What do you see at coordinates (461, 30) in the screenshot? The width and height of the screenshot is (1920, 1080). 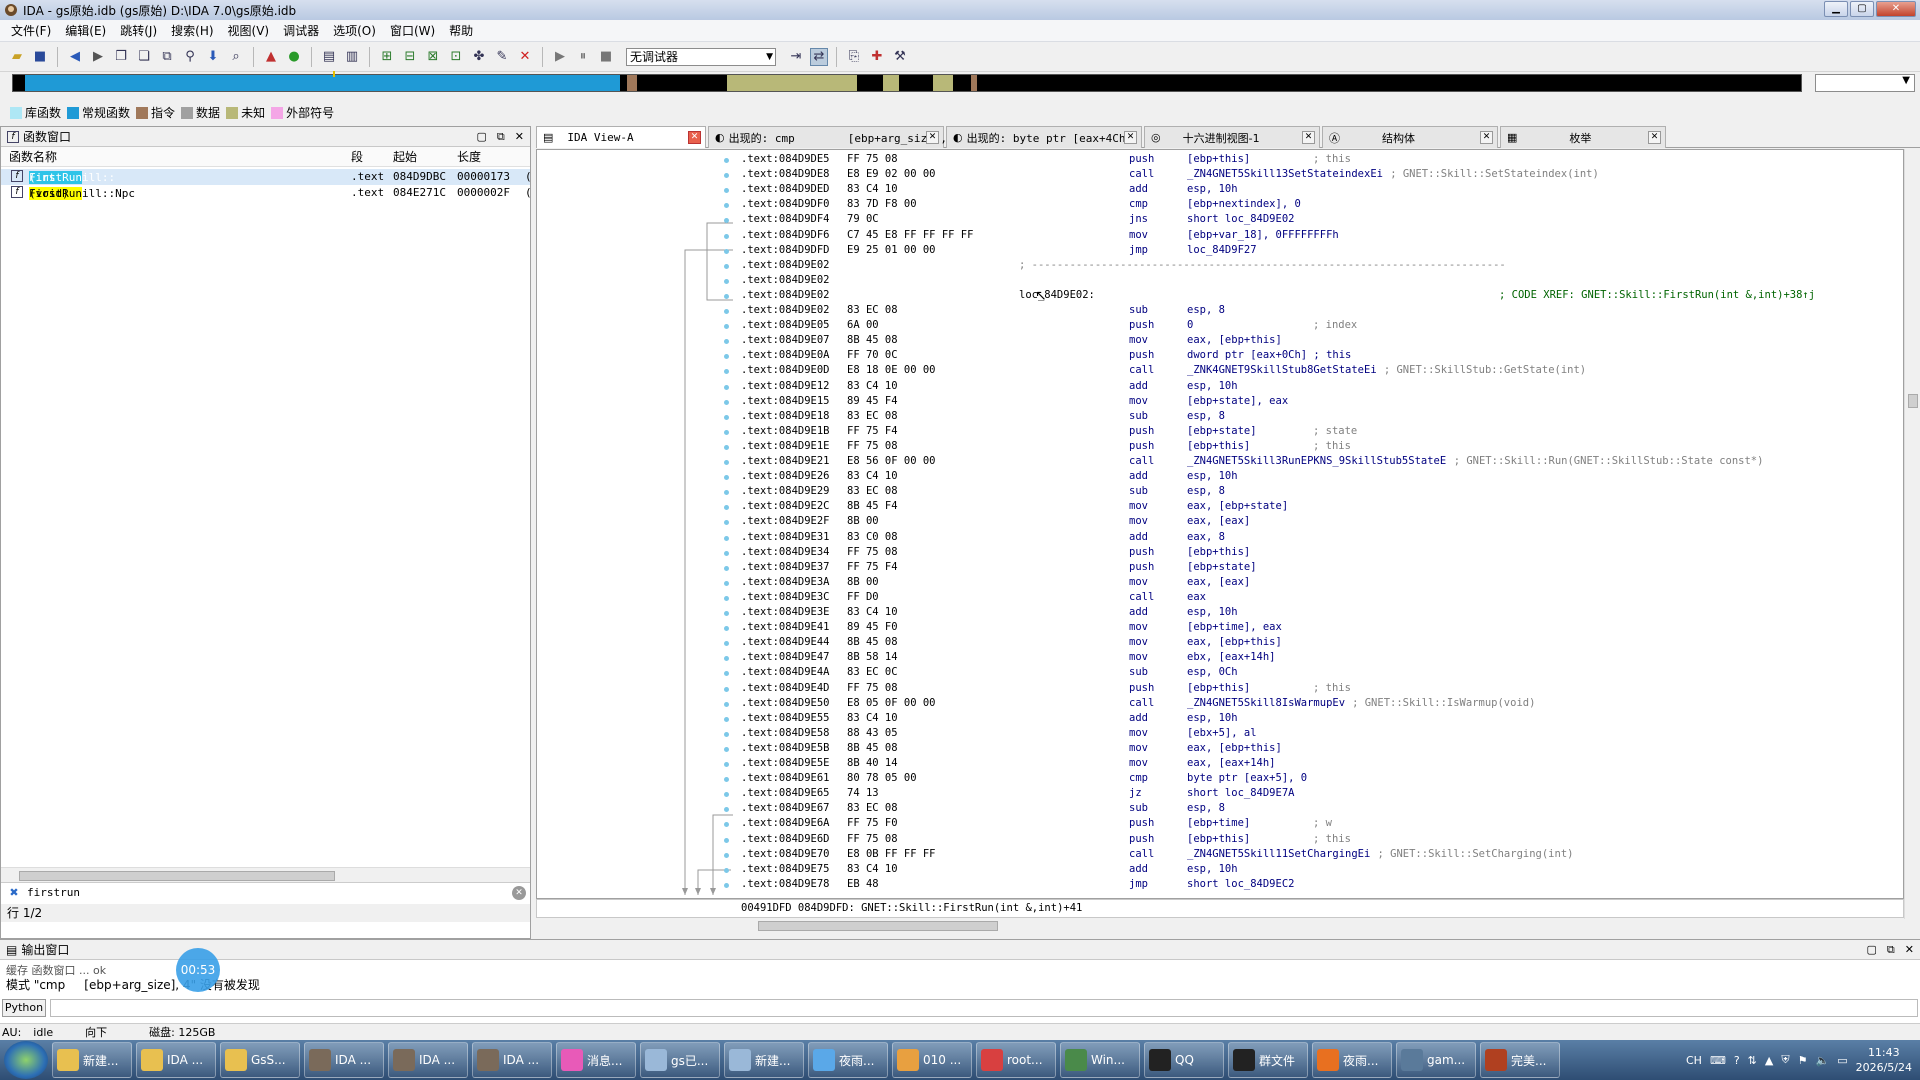 I see `menu-help: 帮助` at bounding box center [461, 30].